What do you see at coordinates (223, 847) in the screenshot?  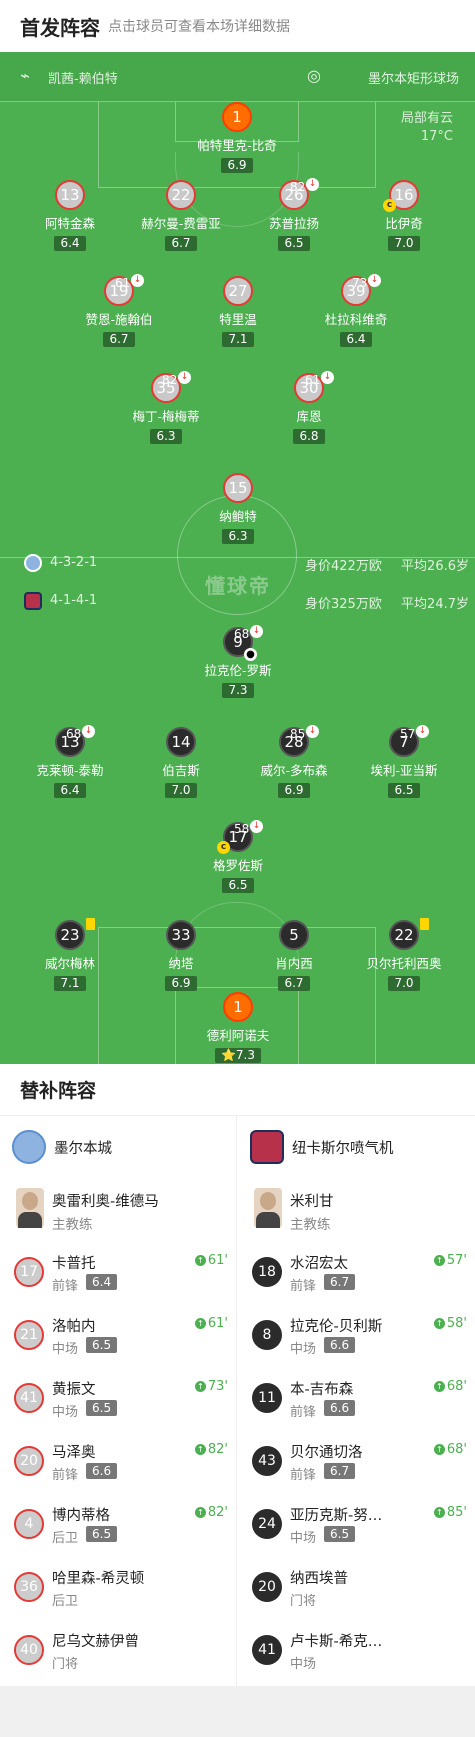 I see `captain-icon: c` at bounding box center [223, 847].